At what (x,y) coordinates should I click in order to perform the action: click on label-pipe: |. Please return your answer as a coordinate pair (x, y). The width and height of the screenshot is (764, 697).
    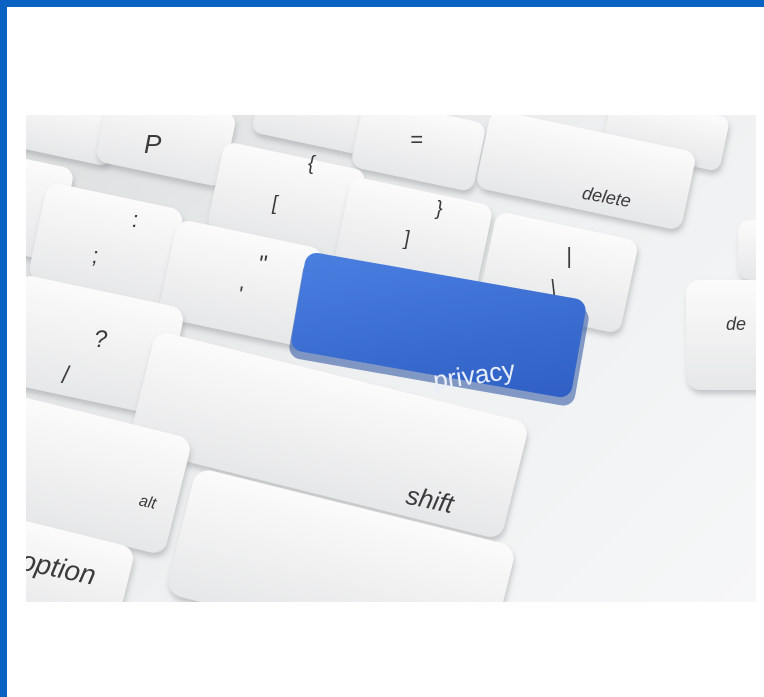
    Looking at the image, I should click on (569, 255).